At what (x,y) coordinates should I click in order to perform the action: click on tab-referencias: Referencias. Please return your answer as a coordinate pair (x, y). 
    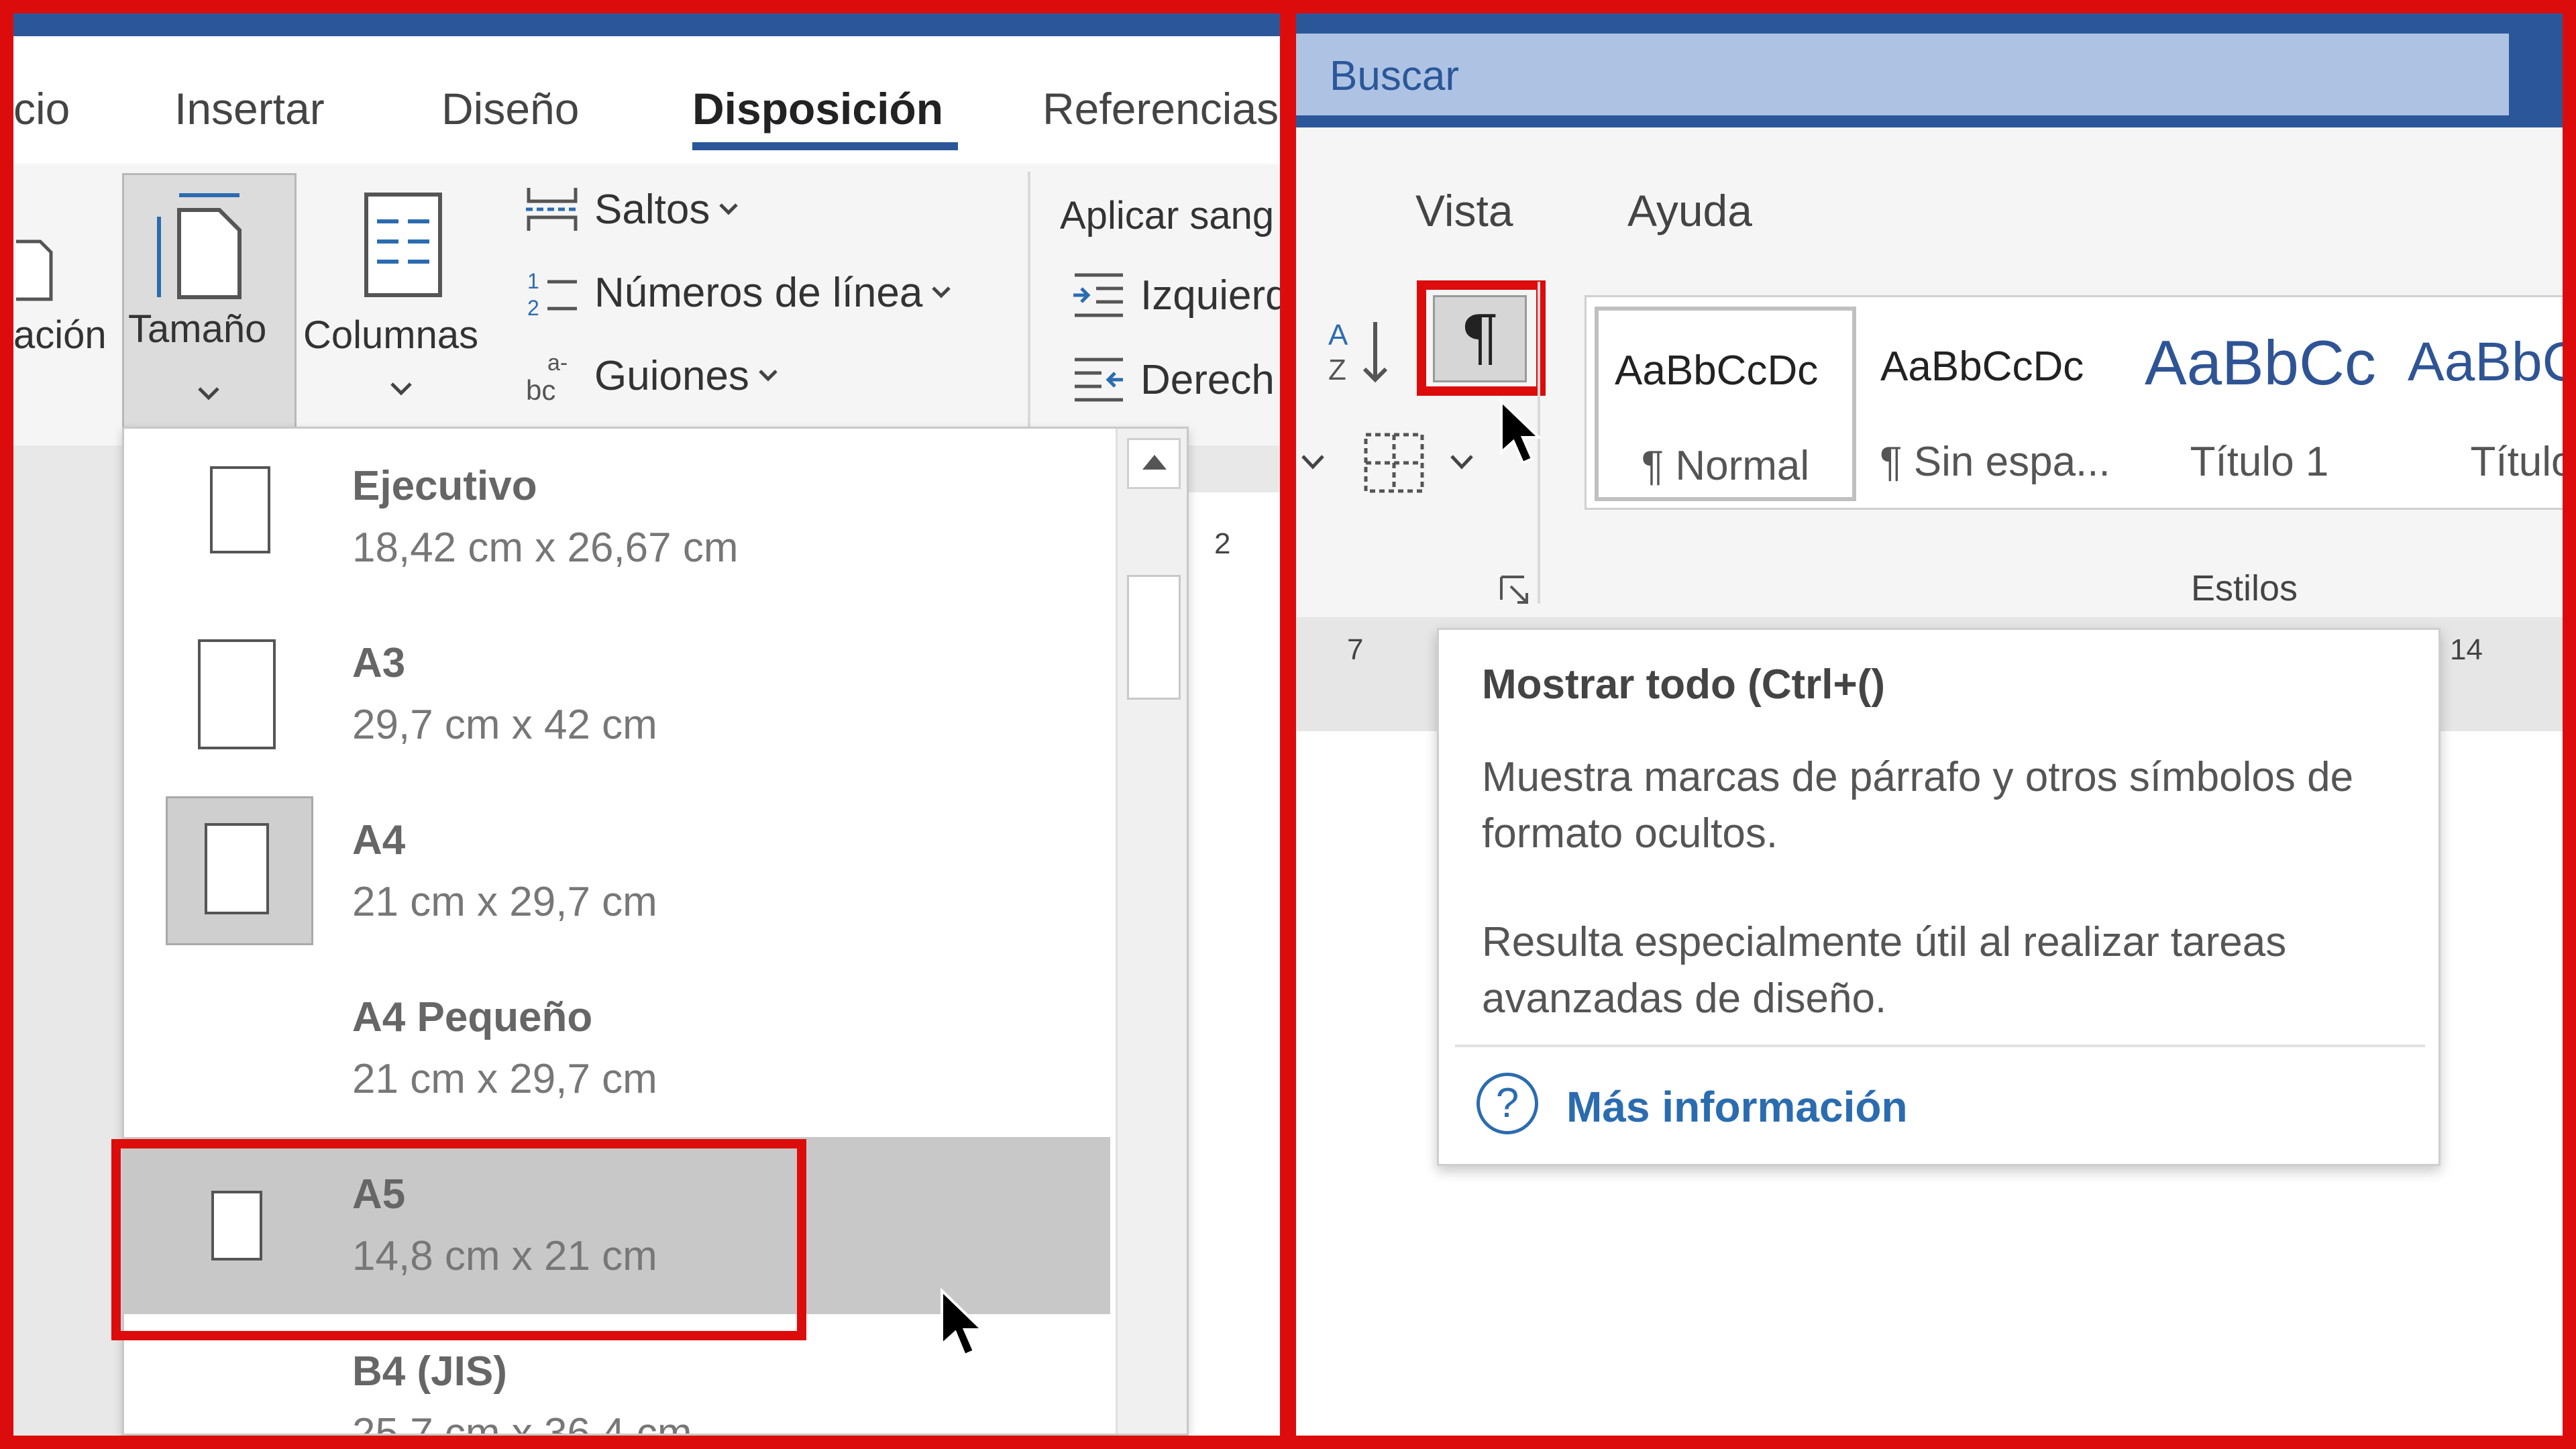
    Looking at the image, I should click on (1160, 108).